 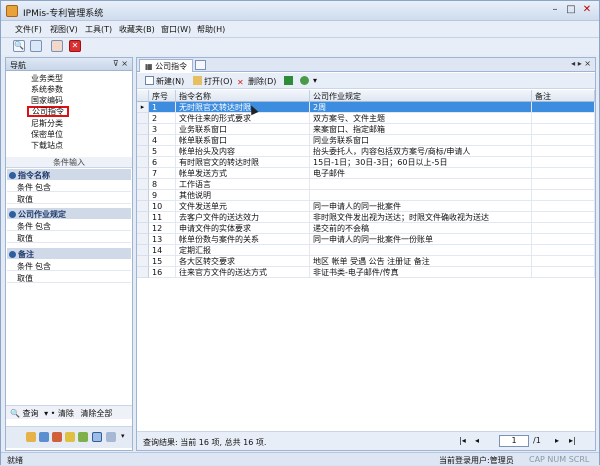 What do you see at coordinates (421, 140) in the screenshot?
I see `table-cell: 同业务联系窗口` at bounding box center [421, 140].